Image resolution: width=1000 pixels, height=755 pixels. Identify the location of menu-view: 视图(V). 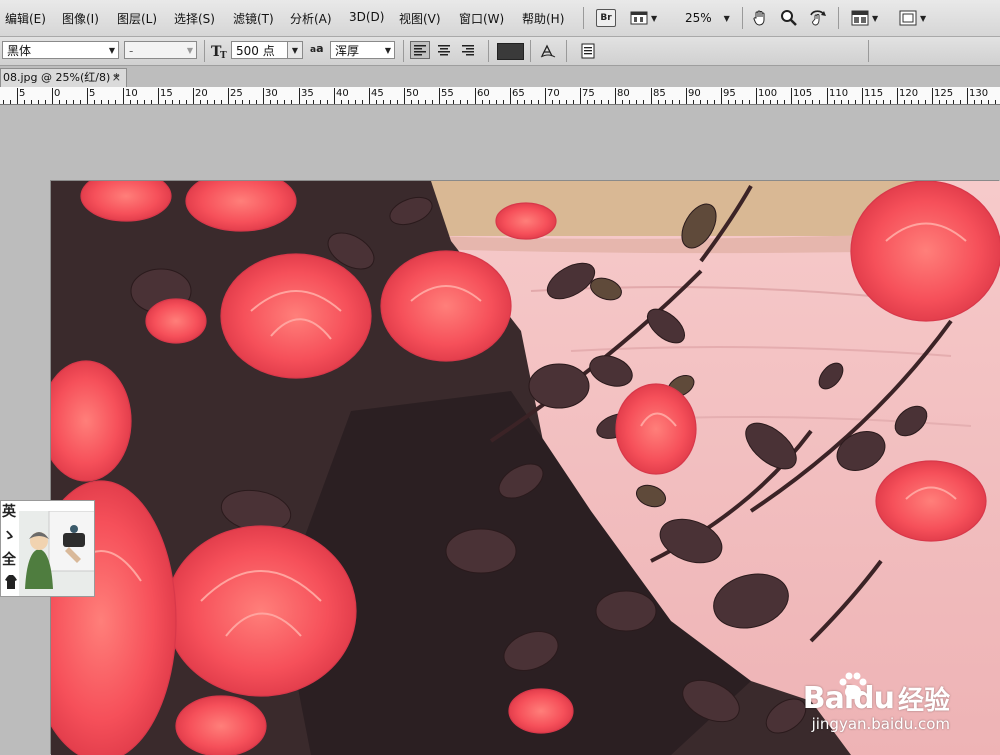
(420, 18).